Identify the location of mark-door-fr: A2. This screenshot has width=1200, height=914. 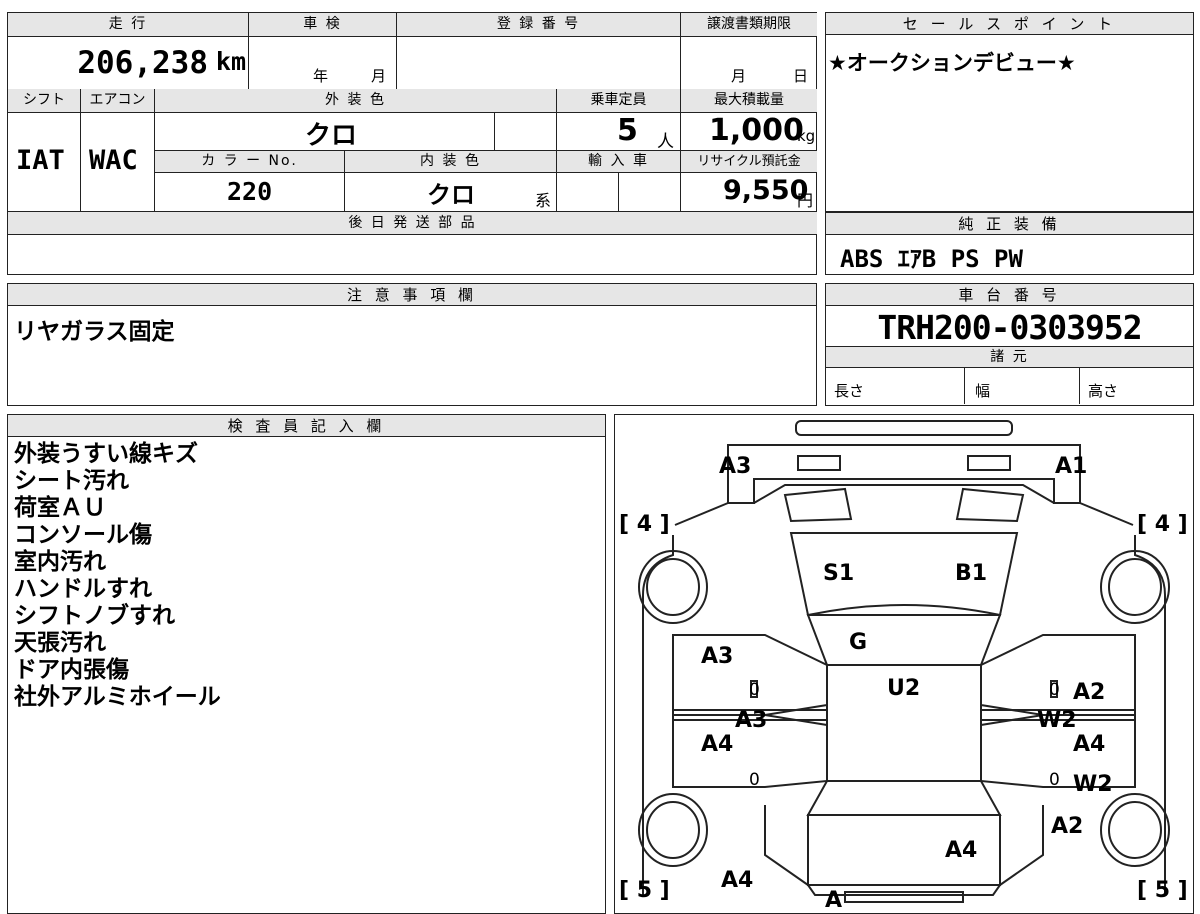
(1089, 692).